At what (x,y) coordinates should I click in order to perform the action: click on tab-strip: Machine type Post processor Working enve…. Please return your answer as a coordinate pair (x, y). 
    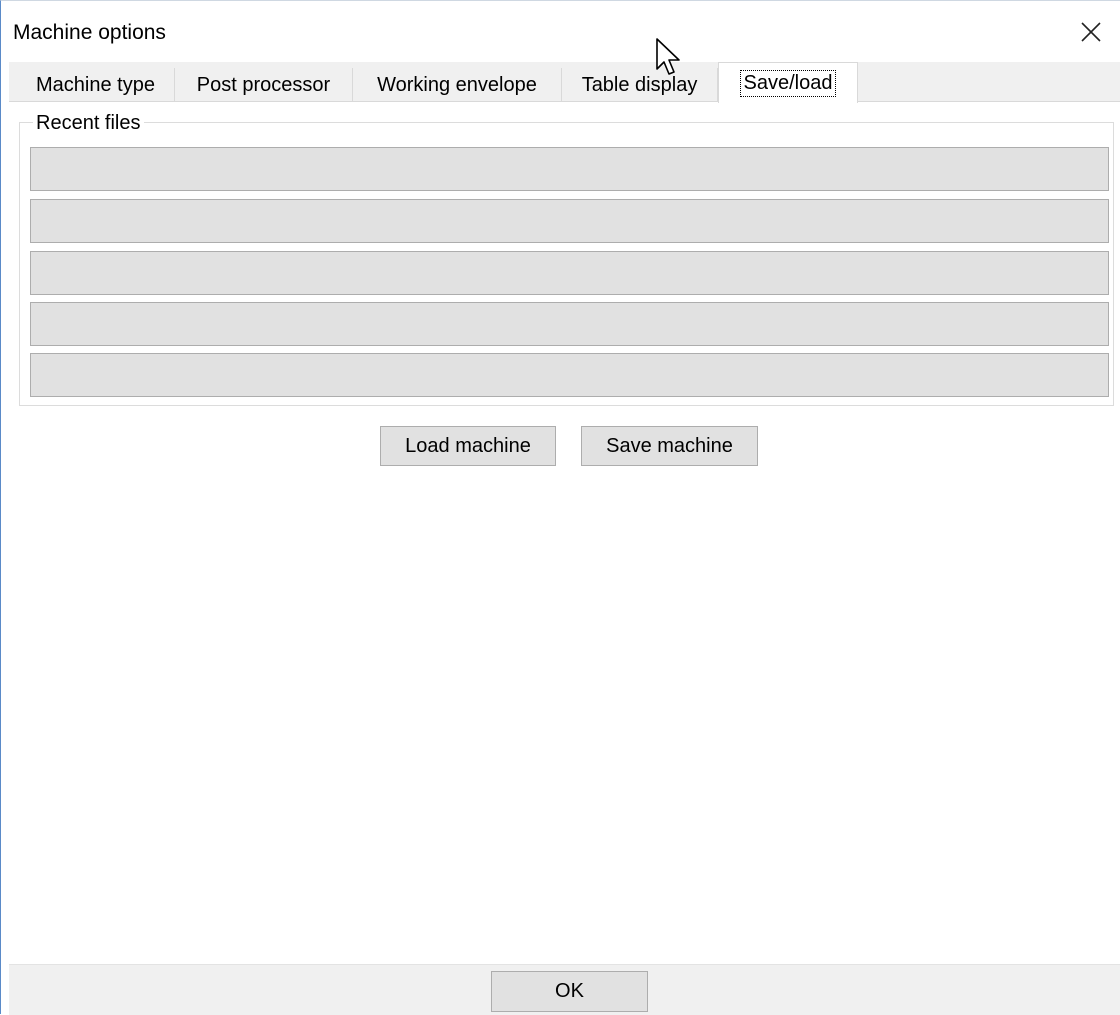
    Looking at the image, I should click on (564, 82).